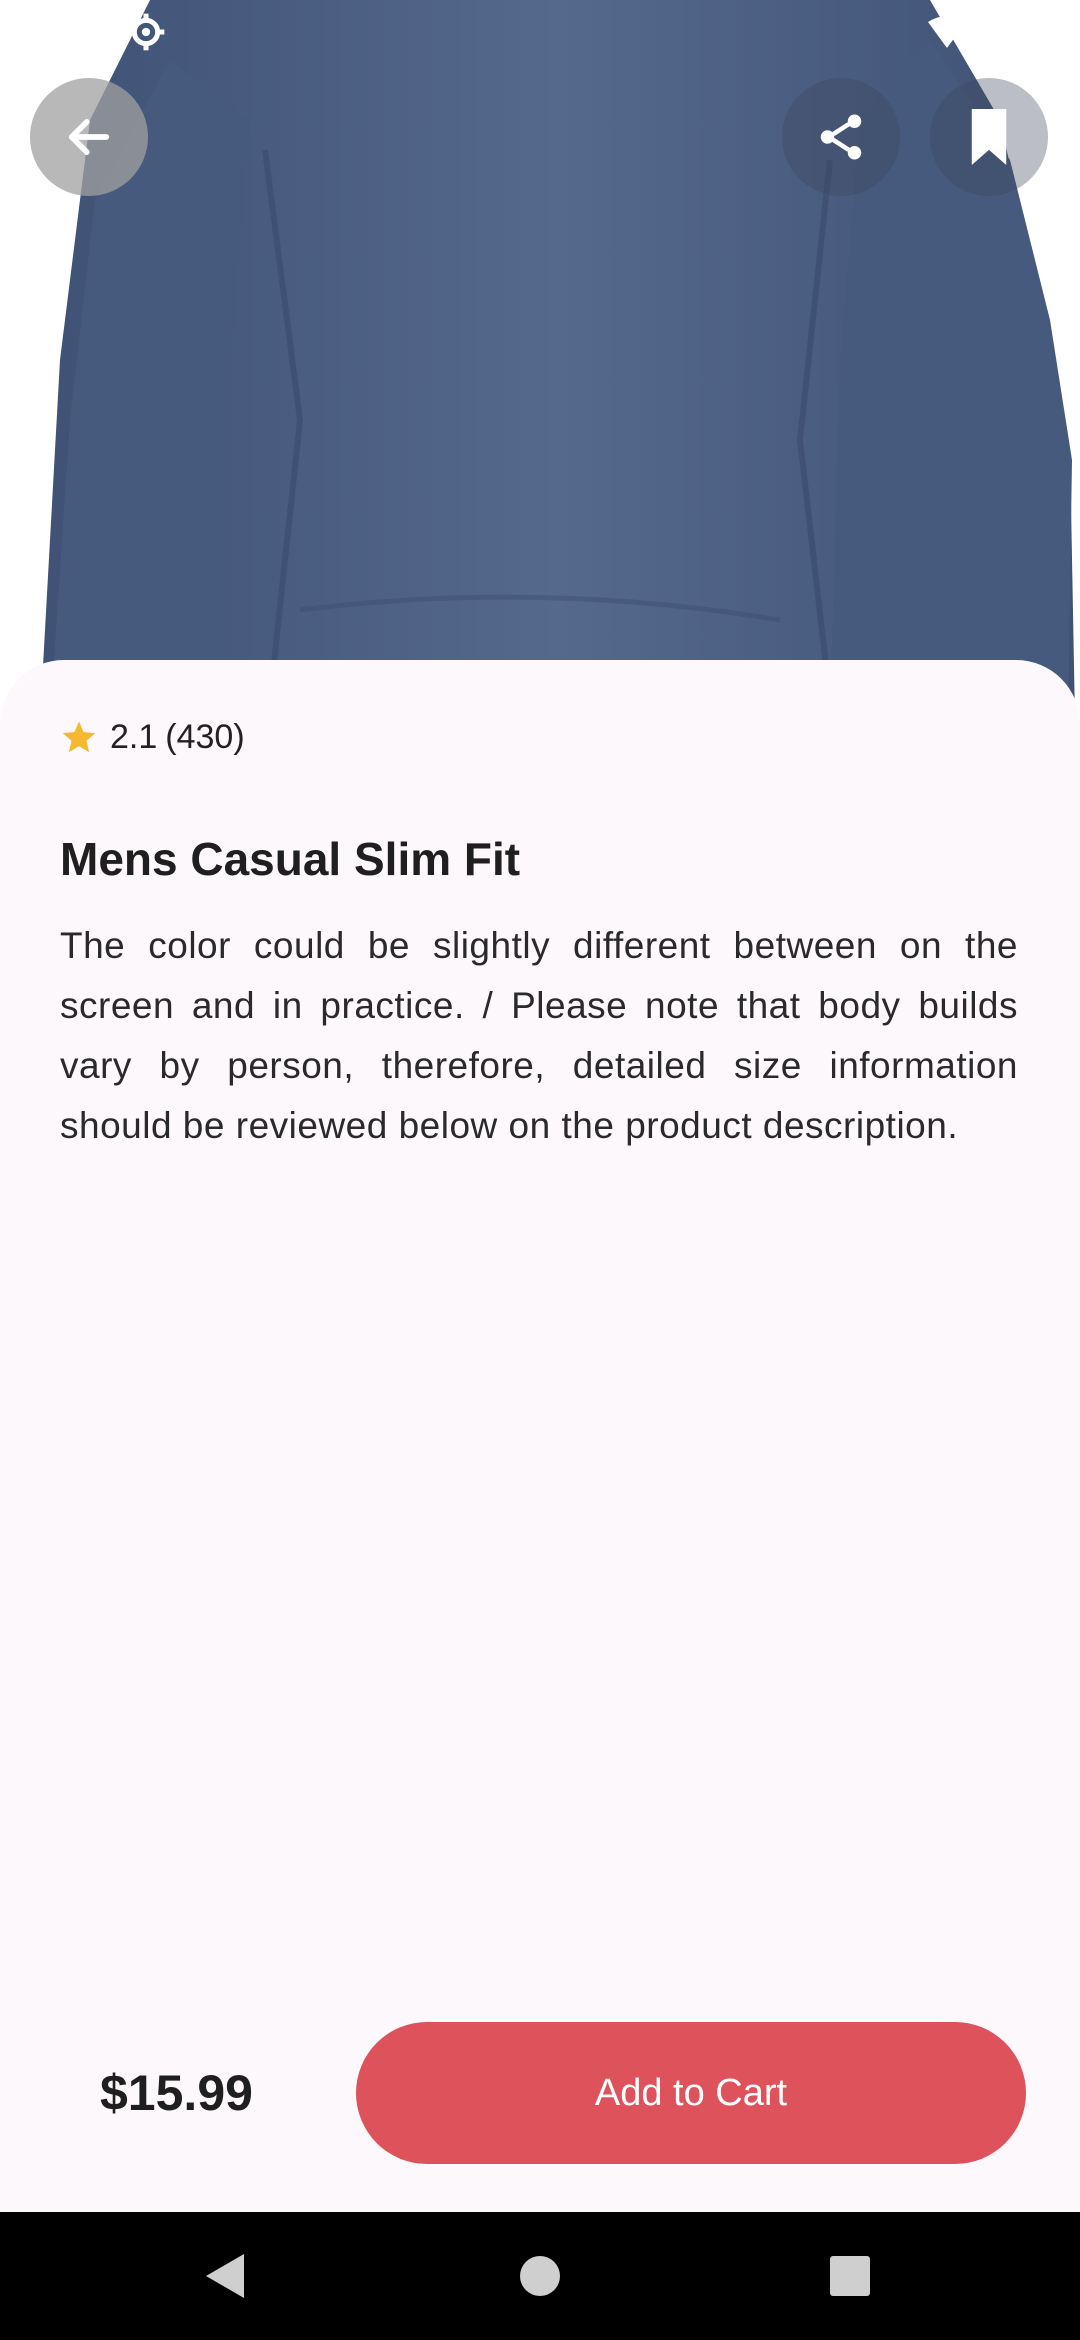 The height and width of the screenshot is (2340, 1080). I want to click on share-icon, so click(841, 137).